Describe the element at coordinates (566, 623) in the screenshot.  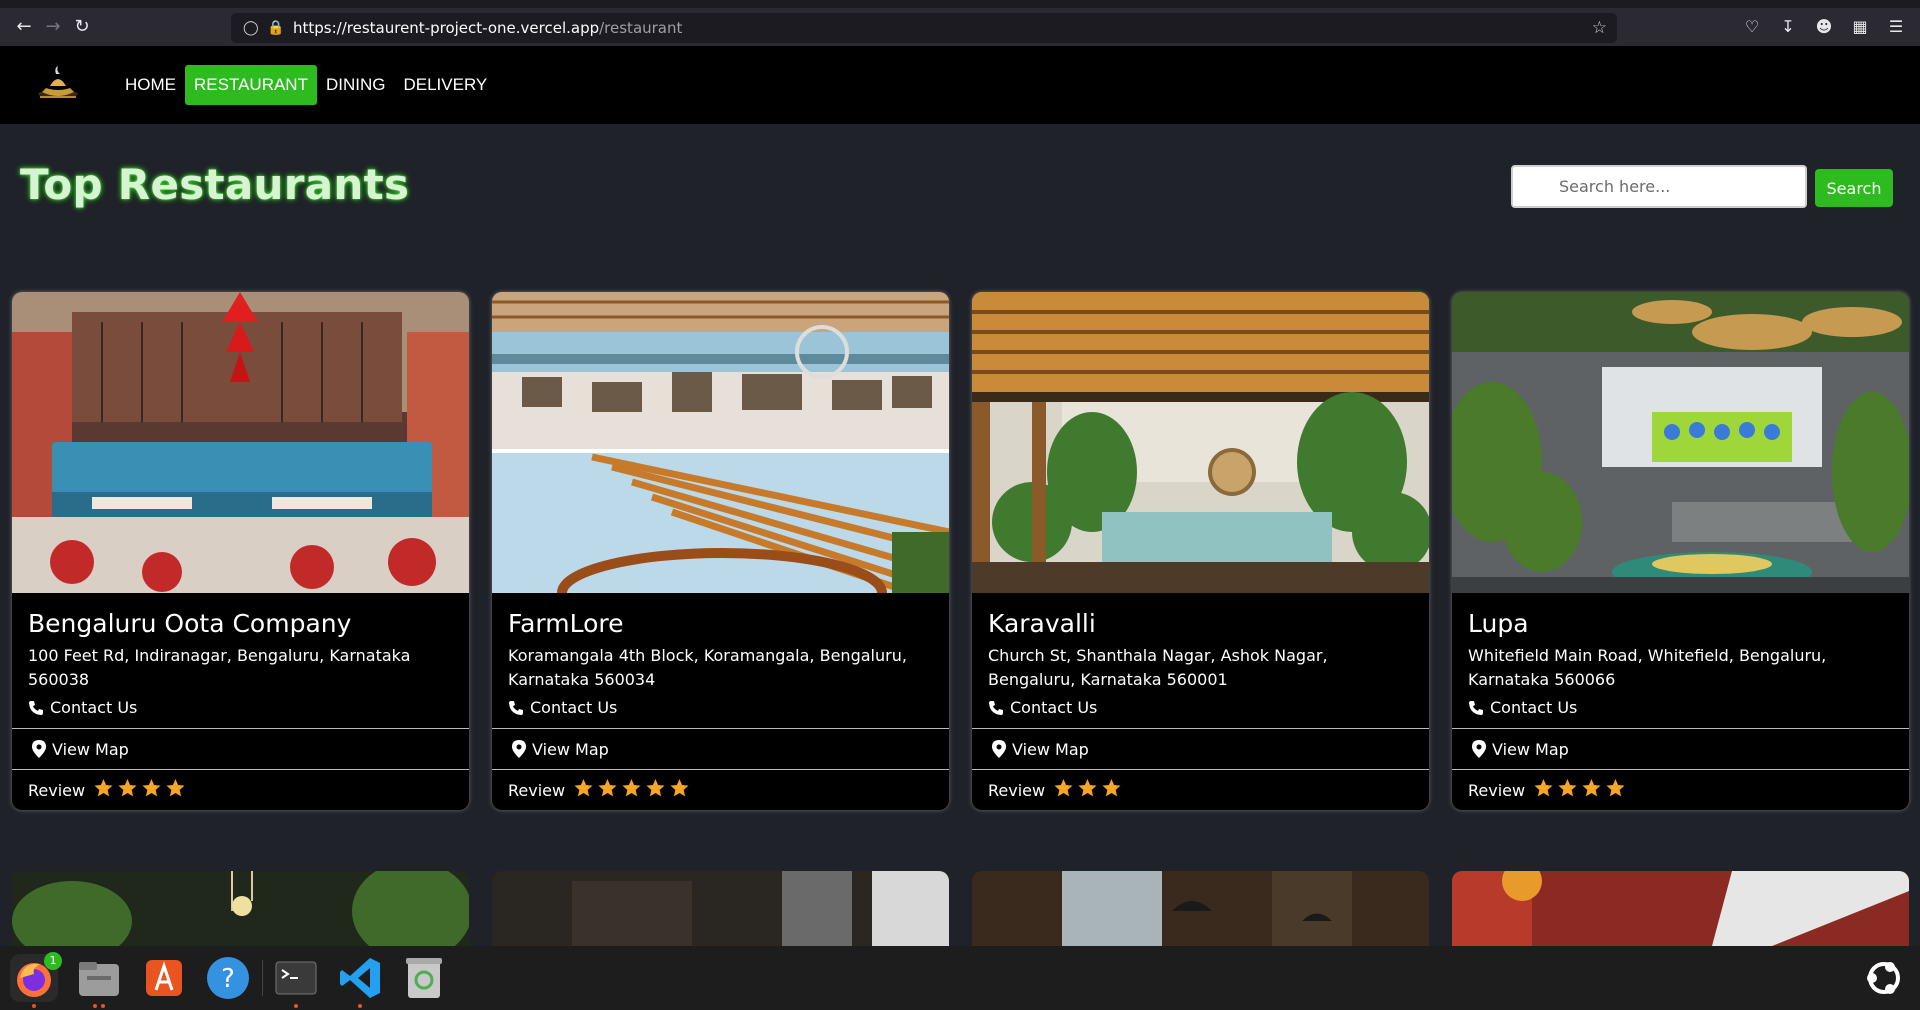
I see `restaurant-name: FarmLore` at that location.